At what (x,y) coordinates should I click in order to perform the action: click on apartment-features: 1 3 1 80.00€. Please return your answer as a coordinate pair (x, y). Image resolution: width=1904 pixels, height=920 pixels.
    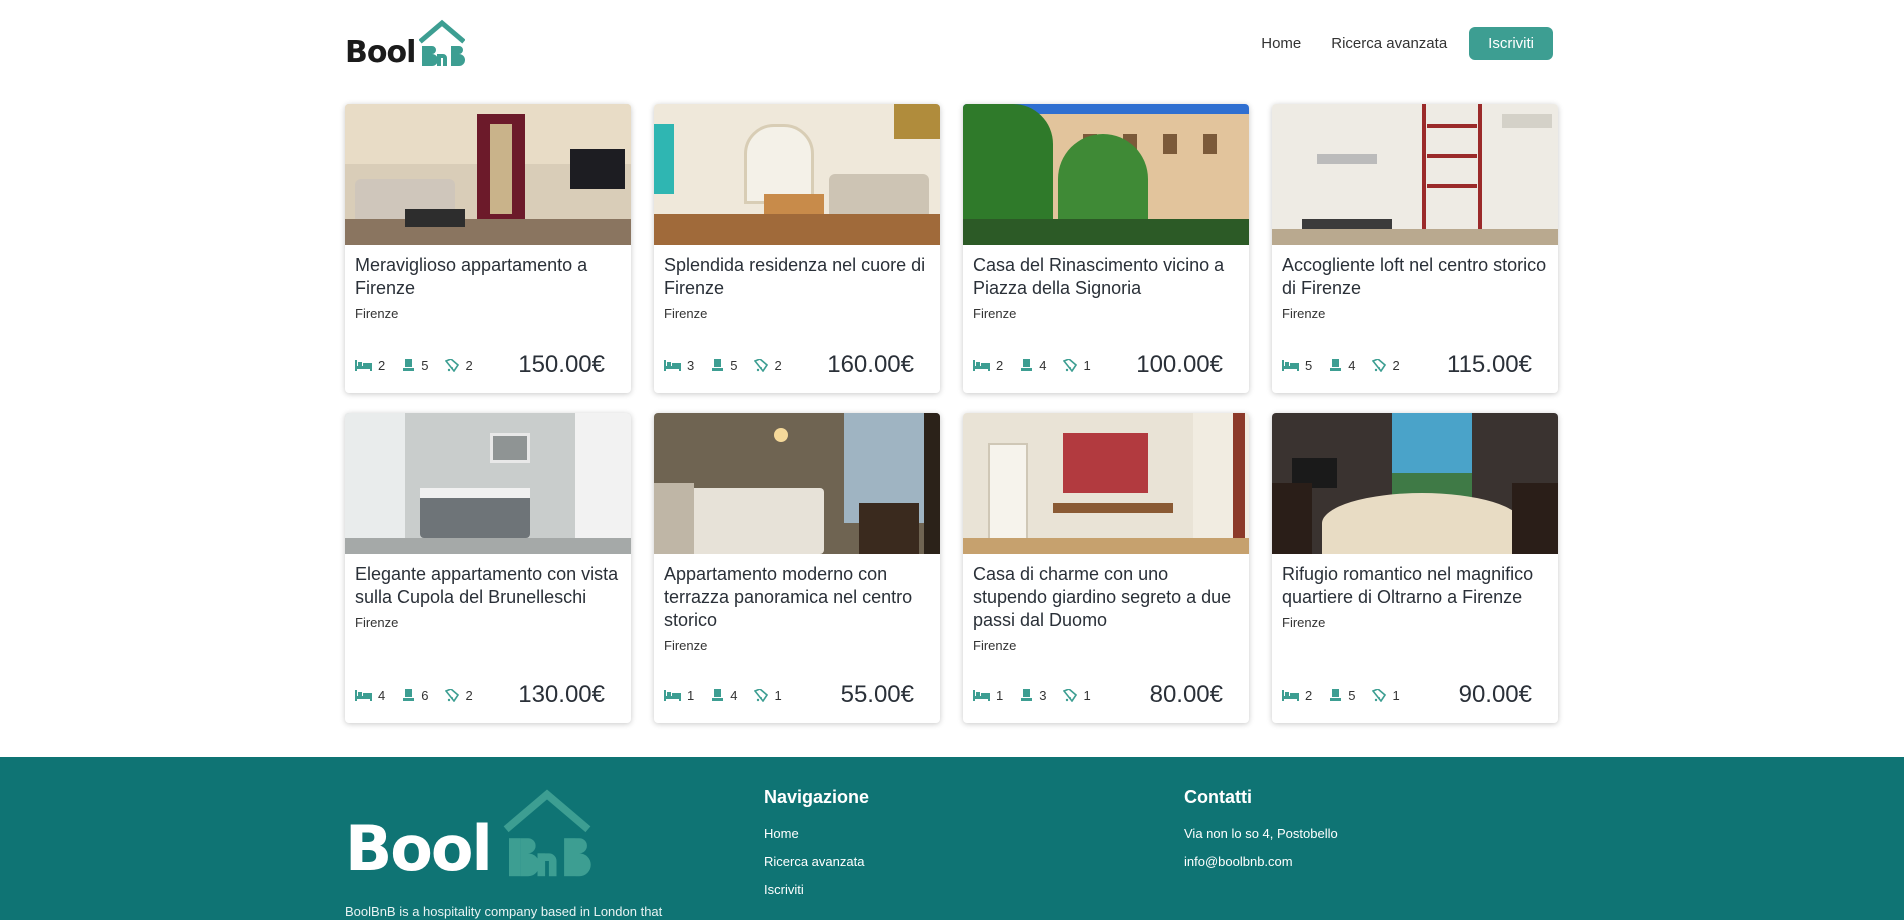
    Looking at the image, I should click on (1106, 695).